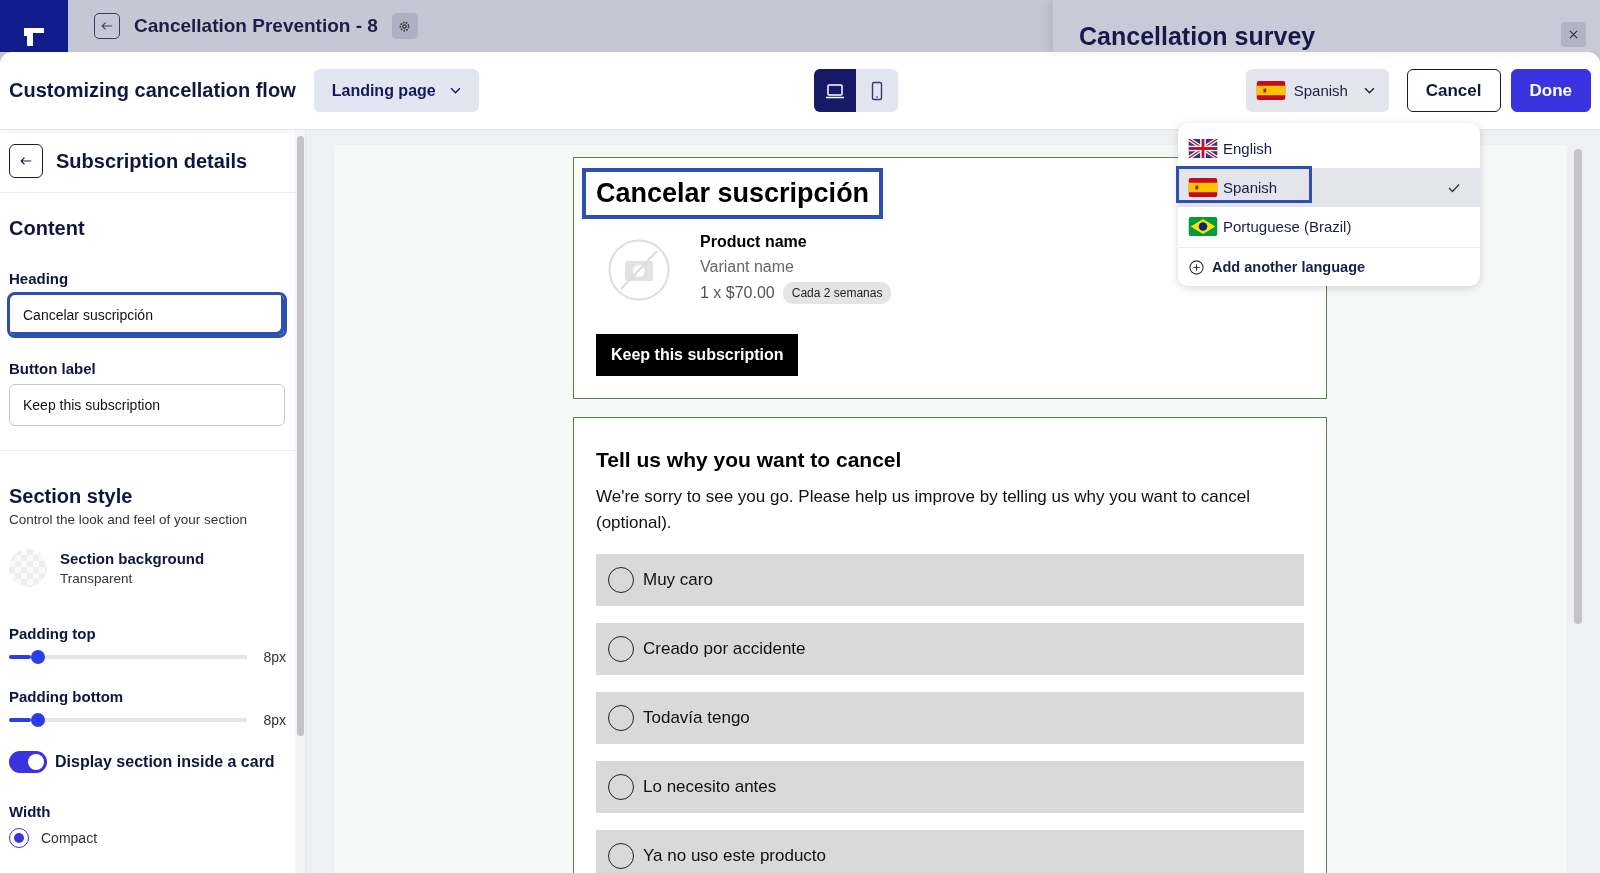  Describe the element at coordinates (639, 270) in the screenshot. I see `no-image-icon` at that location.